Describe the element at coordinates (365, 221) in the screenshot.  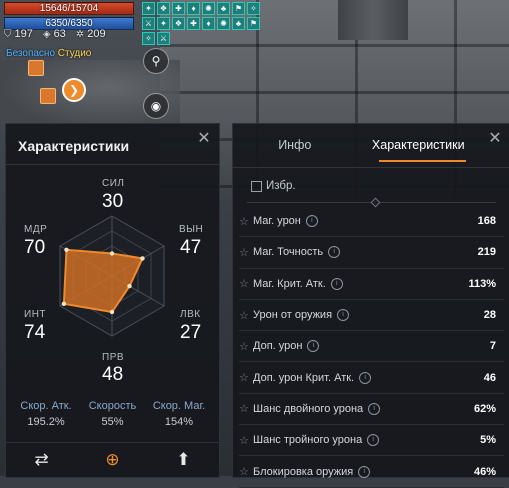
I see `stat-name-wrap: Маг. урон i` at that location.